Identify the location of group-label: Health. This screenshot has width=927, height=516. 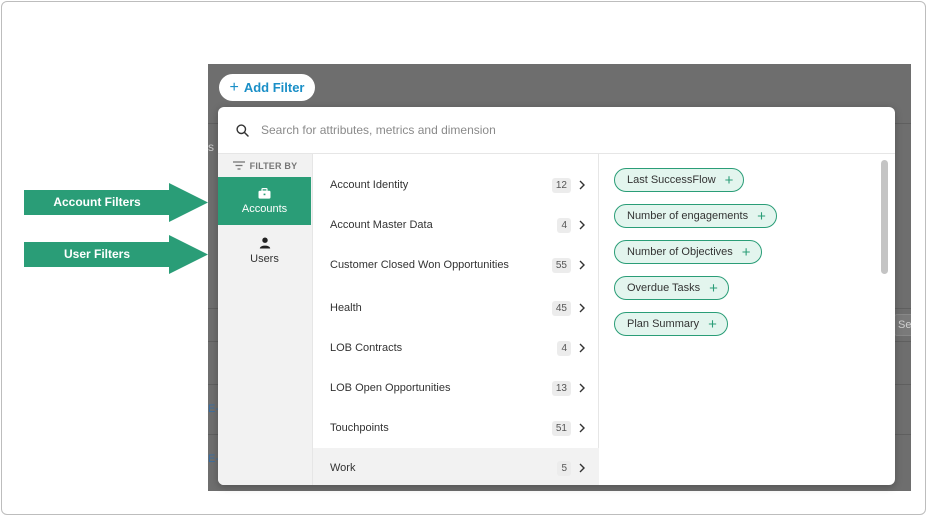
(346, 308).